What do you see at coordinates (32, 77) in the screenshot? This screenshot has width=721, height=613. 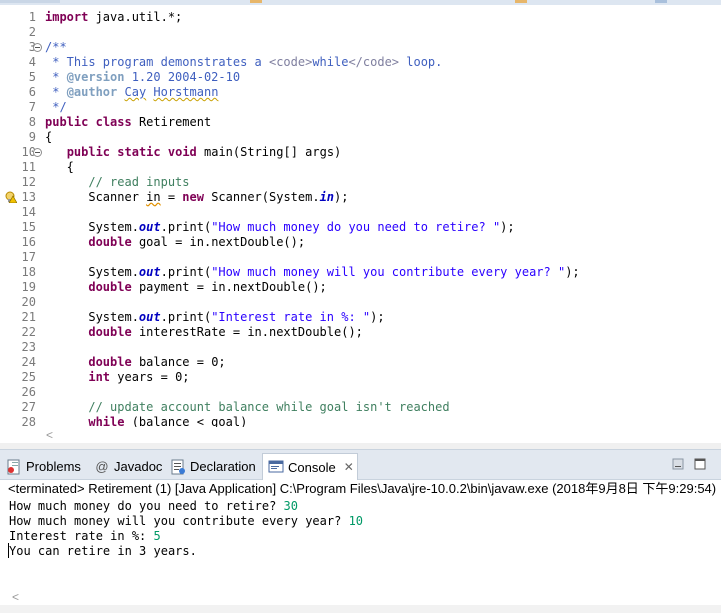 I see `line-number: 5` at bounding box center [32, 77].